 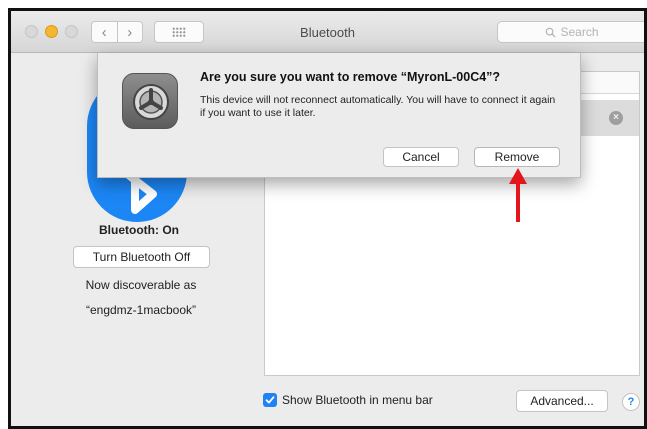 I want to click on help-button: ?, so click(x=631, y=402).